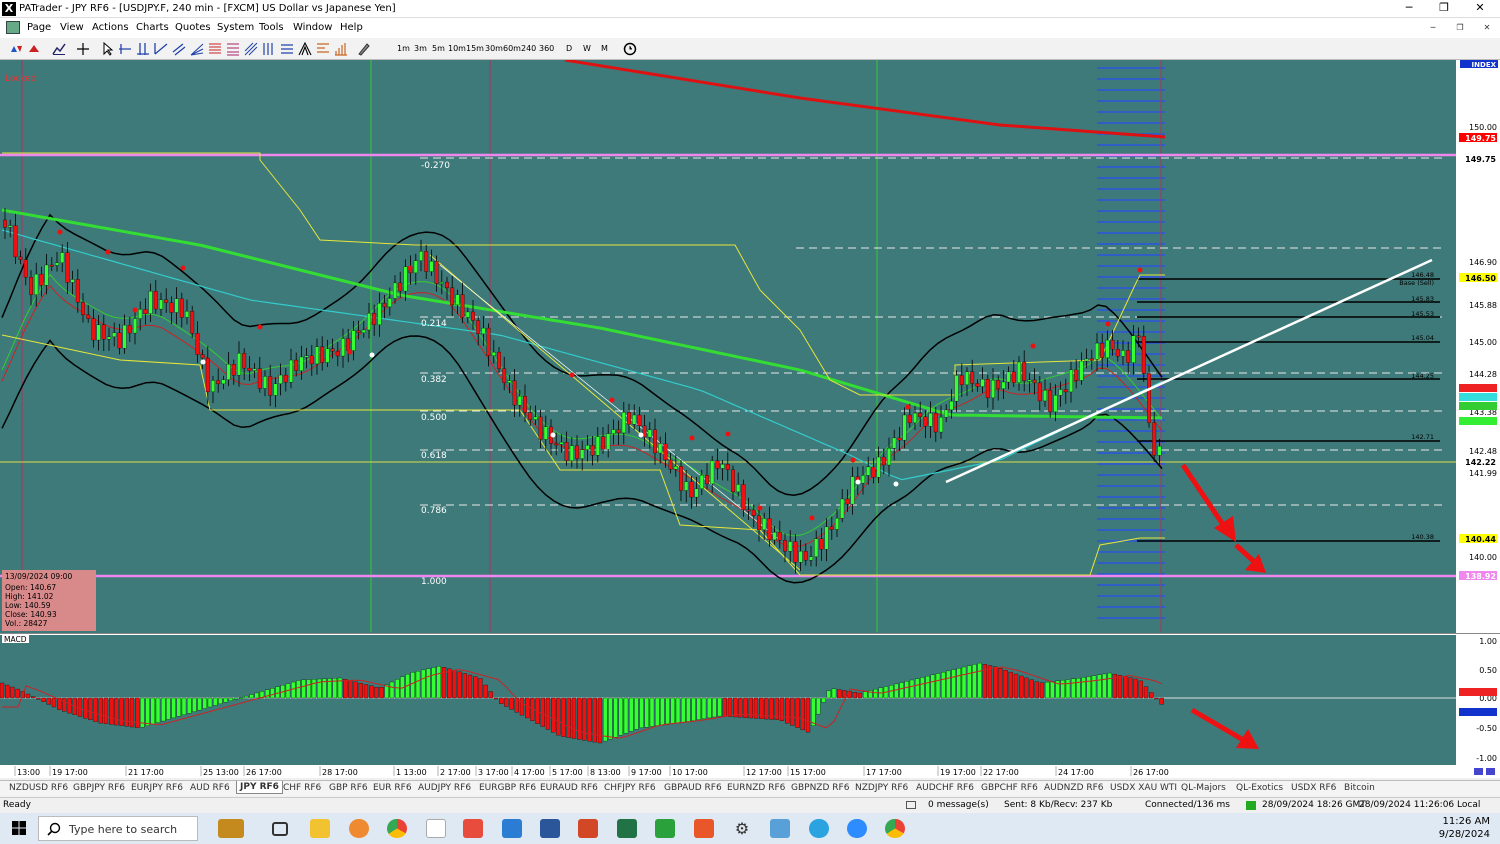 Image resolution: width=1500 pixels, height=844 pixels. What do you see at coordinates (958, 805) in the screenshot?
I see `status-messages: 0 message(s)` at bounding box center [958, 805].